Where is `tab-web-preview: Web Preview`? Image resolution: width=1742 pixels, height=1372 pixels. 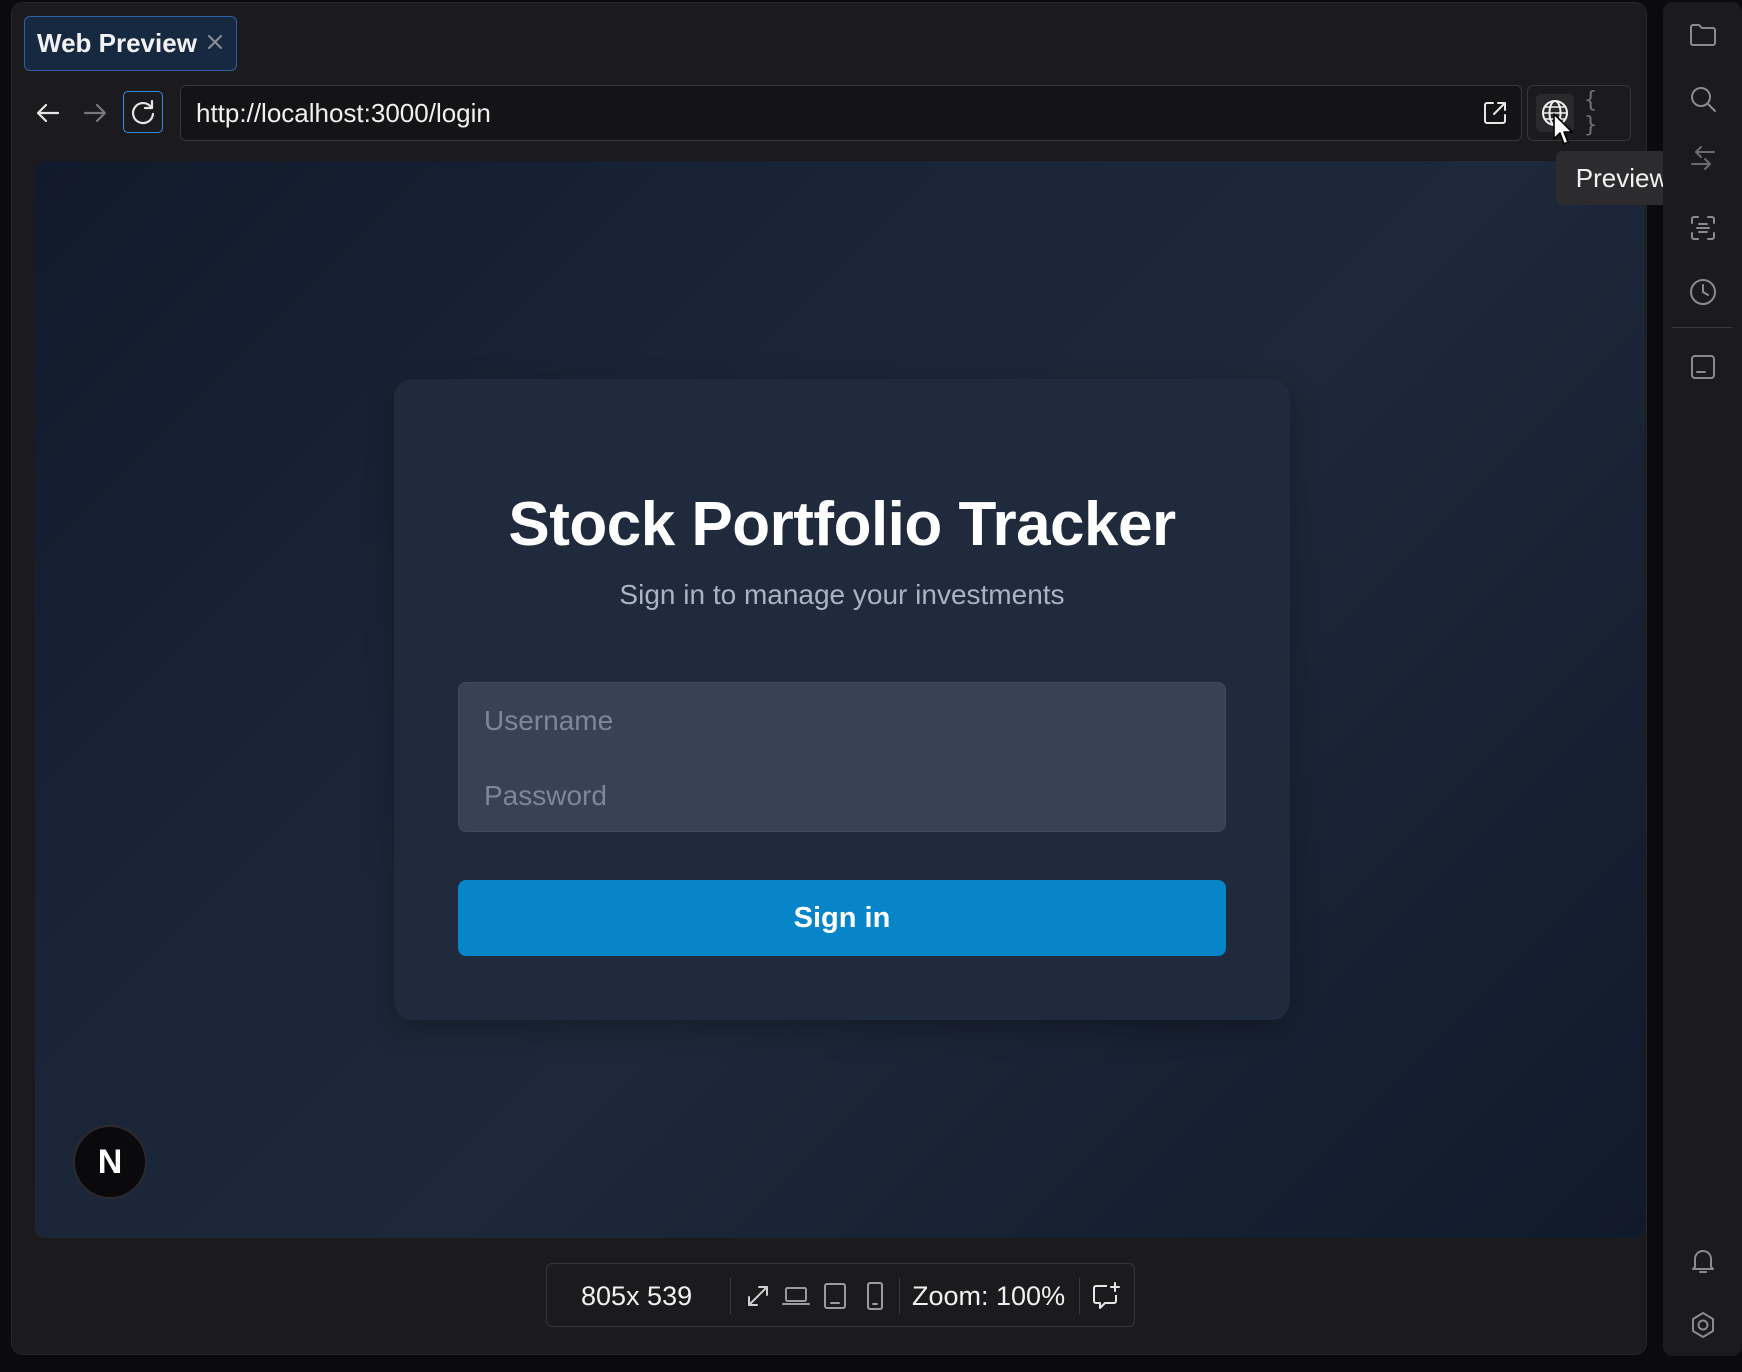
tab-web-preview: Web Preview is located at coordinates (130, 43).